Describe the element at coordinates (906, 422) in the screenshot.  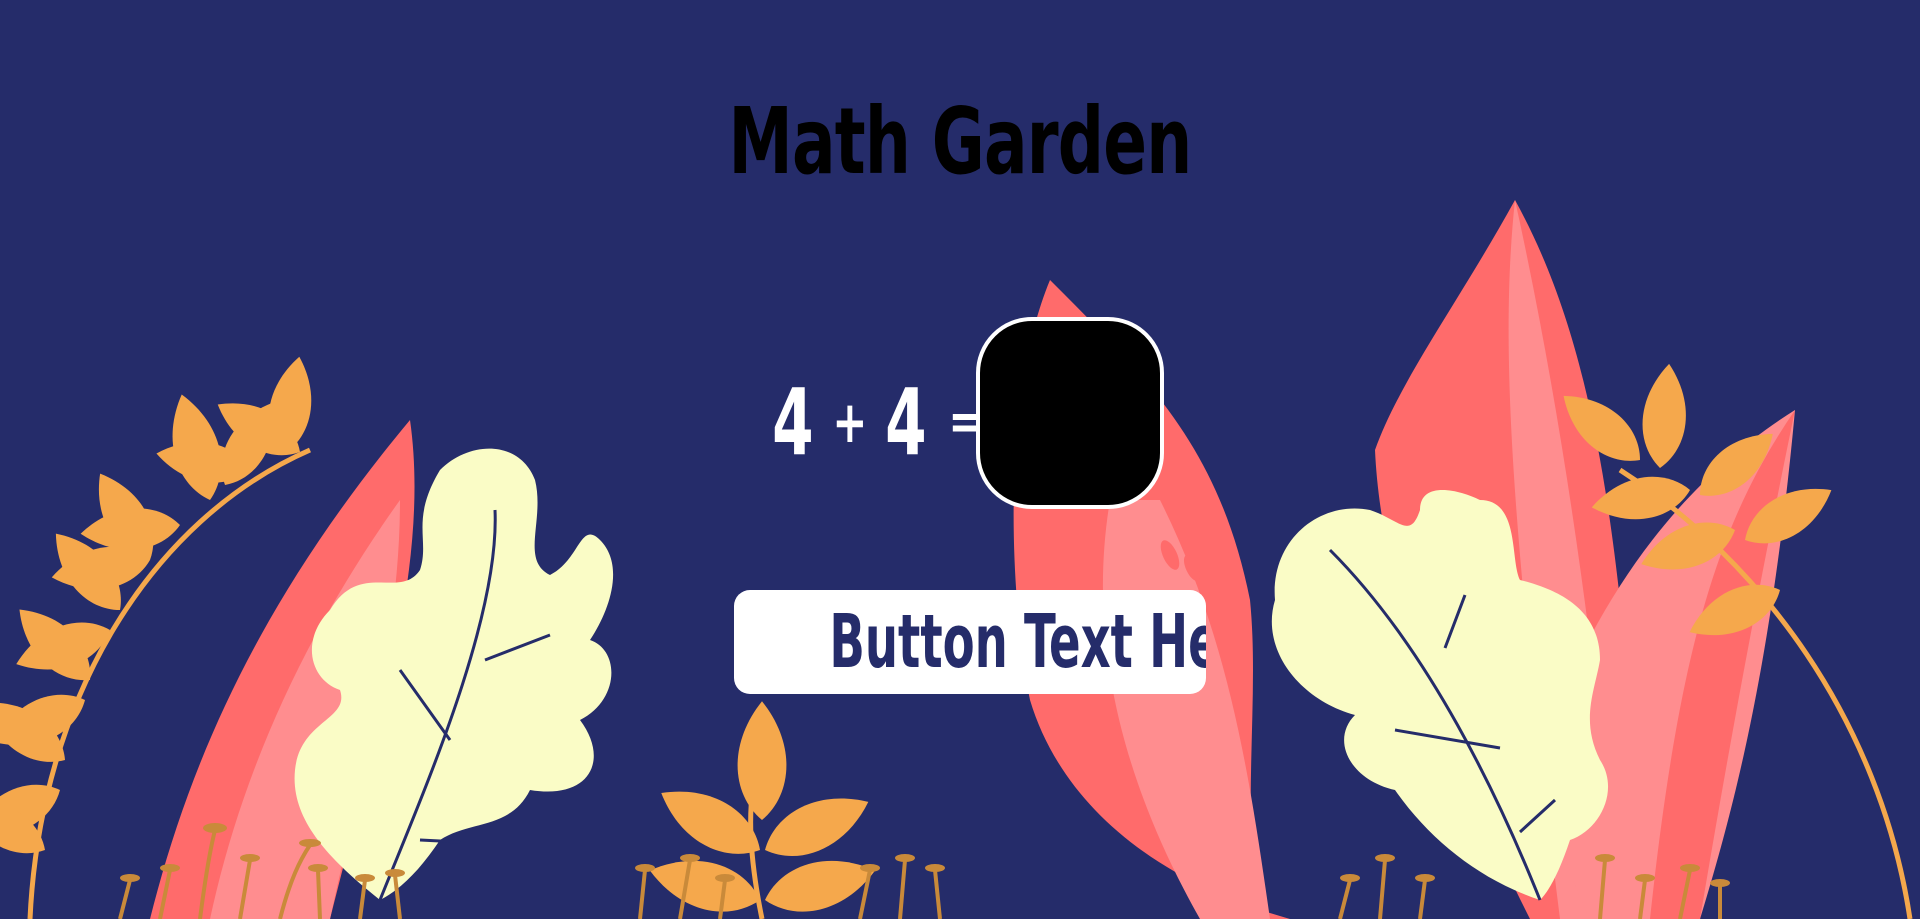
I see `operand-b: 4` at that location.